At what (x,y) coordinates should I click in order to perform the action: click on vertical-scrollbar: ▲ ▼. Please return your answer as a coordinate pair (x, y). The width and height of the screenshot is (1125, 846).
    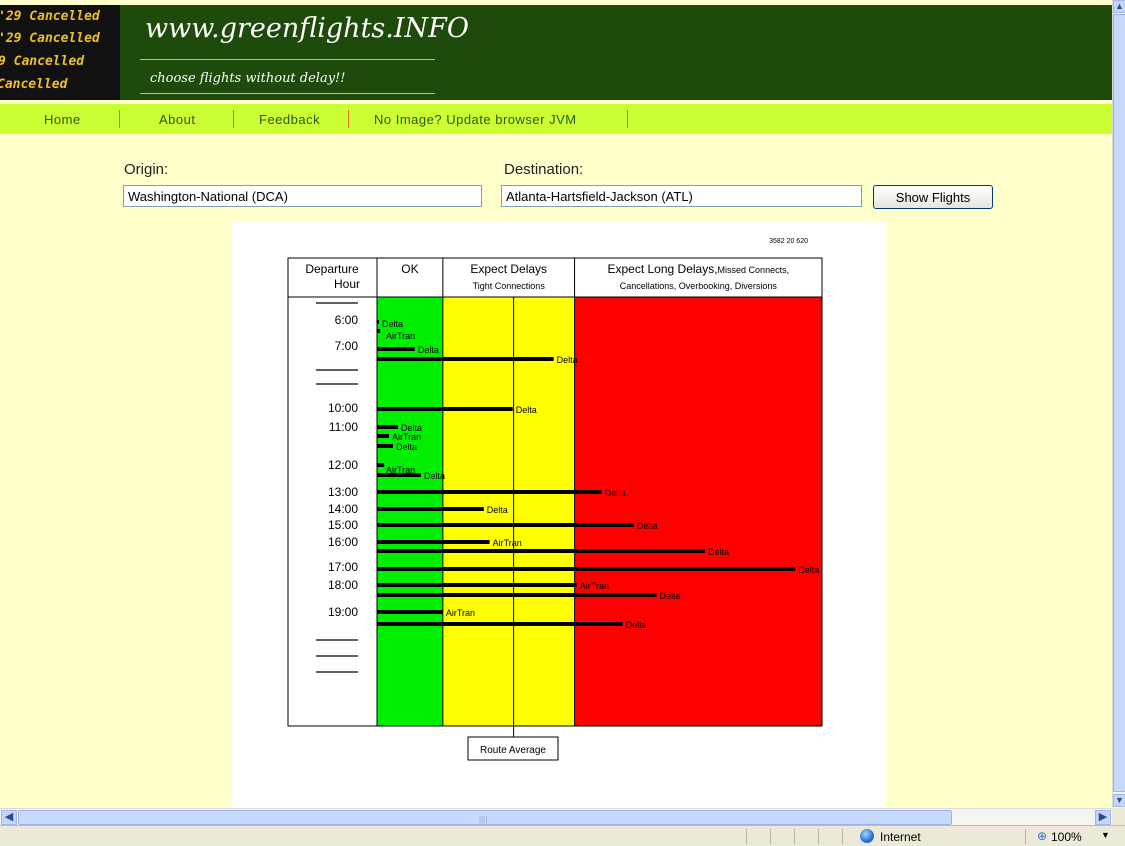
    Looking at the image, I should click on (1118, 404).